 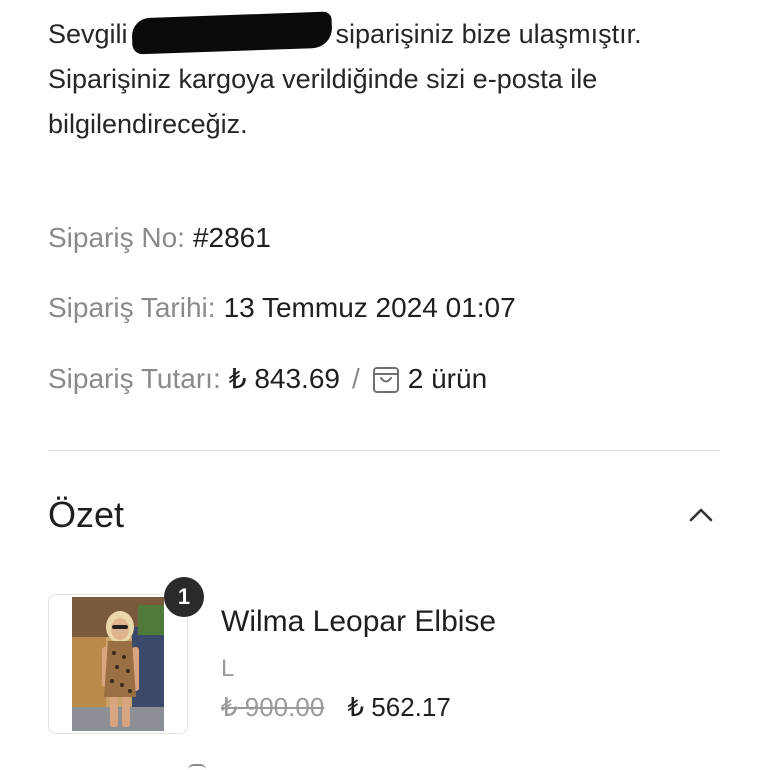 I want to click on product-variant: L, so click(x=228, y=668).